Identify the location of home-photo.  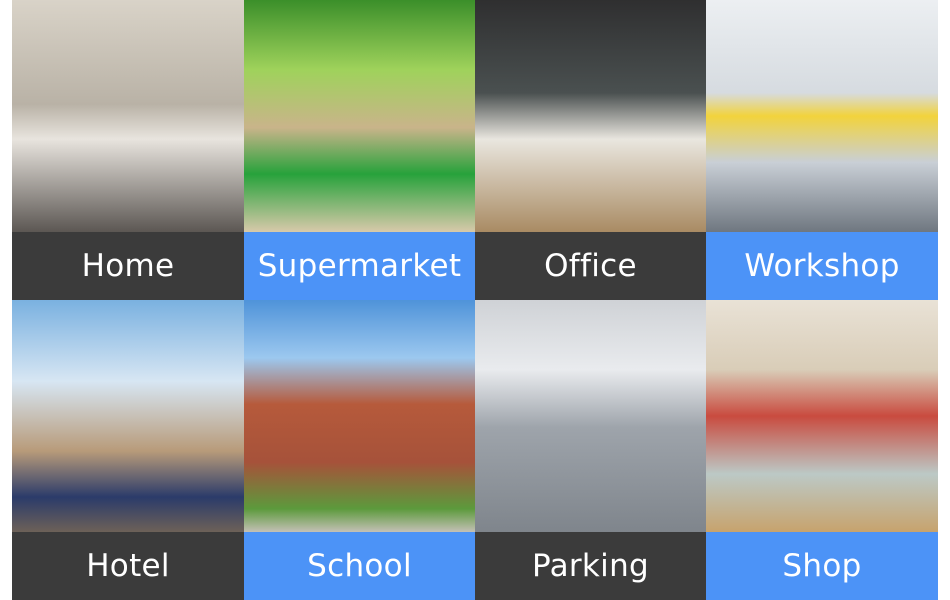
(128, 116).